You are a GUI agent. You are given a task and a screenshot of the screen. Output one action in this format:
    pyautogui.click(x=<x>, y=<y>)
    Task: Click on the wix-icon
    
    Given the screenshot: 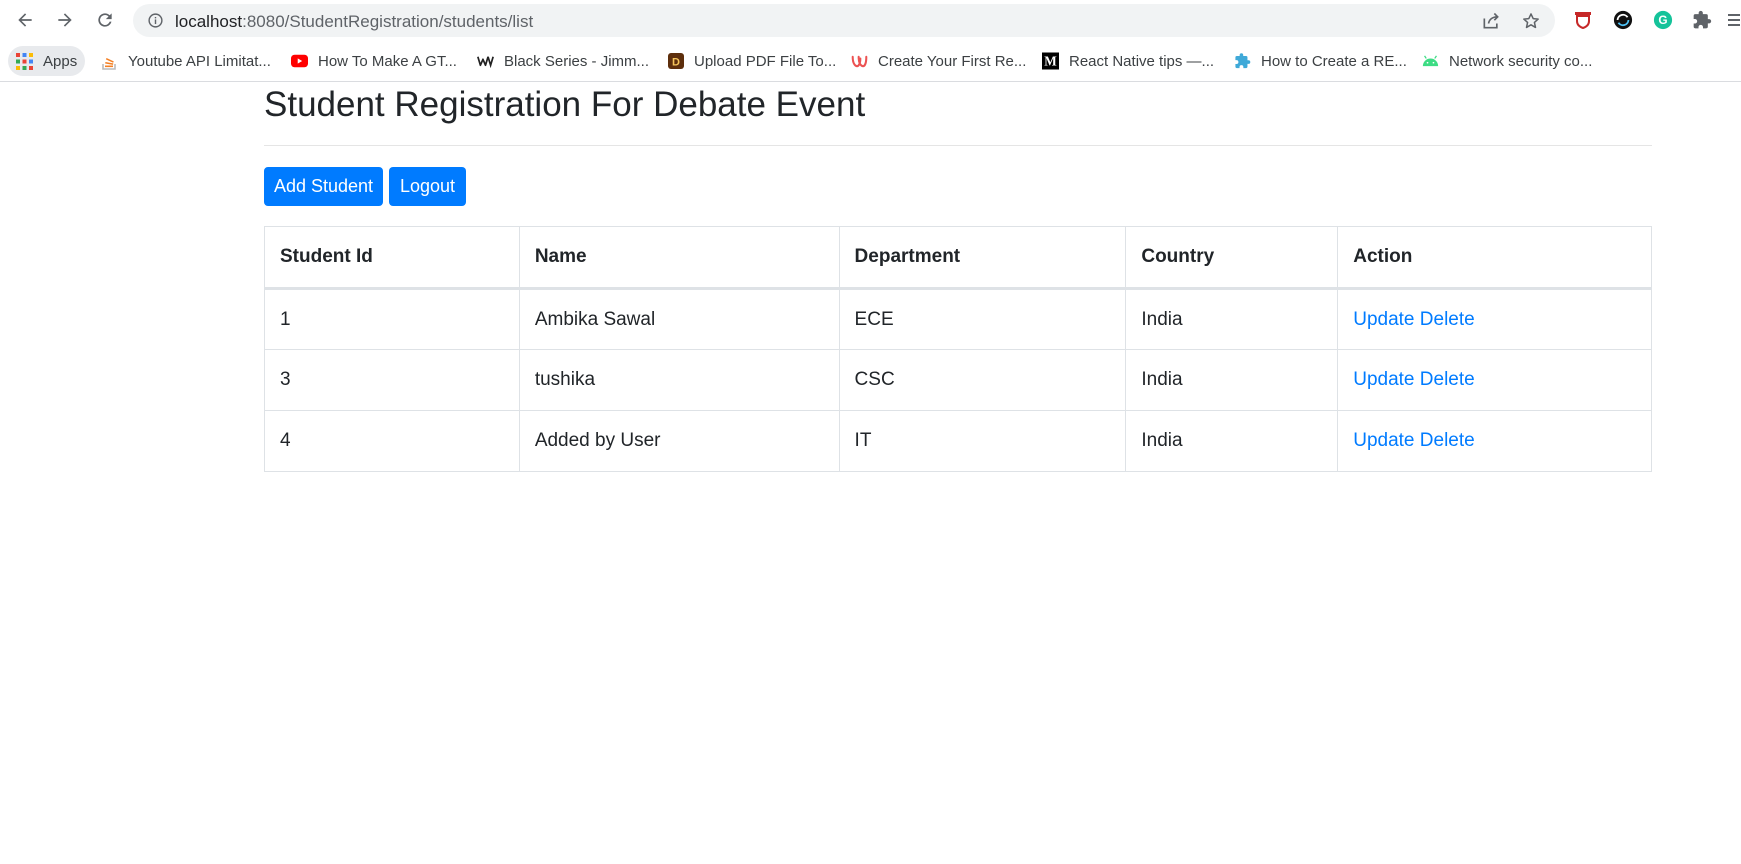 What is the action you would take?
    pyautogui.click(x=485, y=61)
    